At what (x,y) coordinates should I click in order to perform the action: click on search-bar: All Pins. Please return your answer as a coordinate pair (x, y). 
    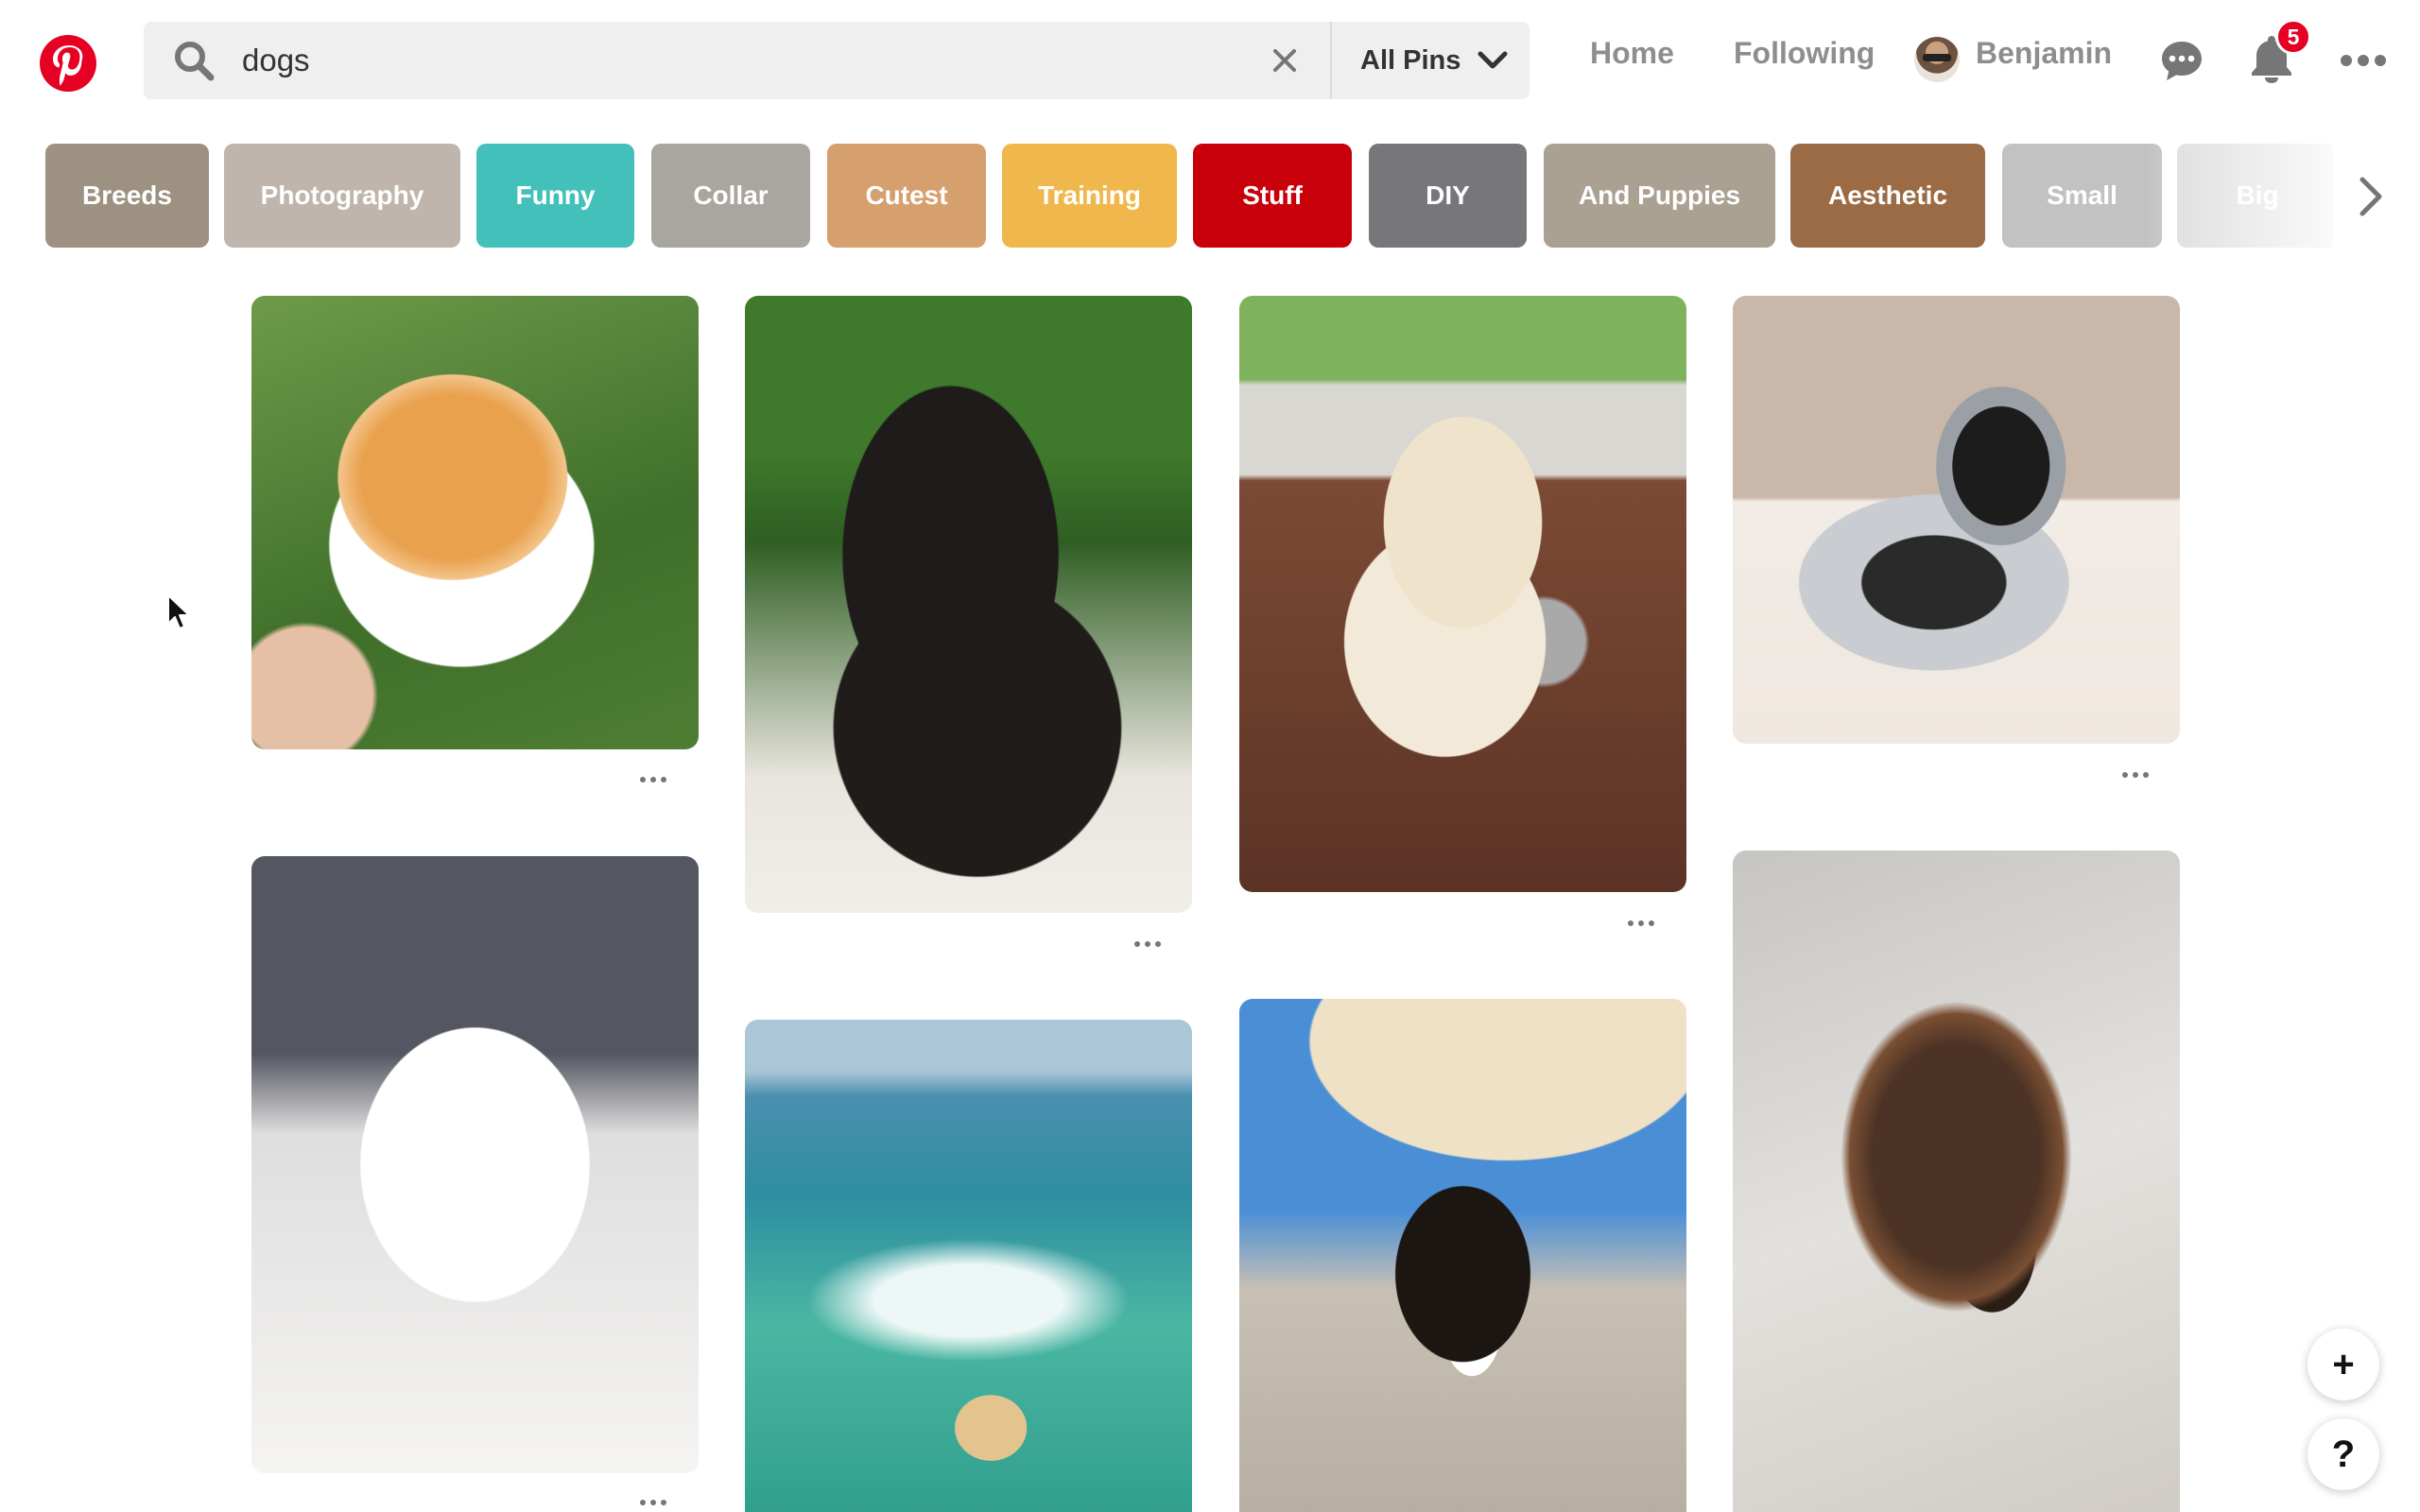
    Looking at the image, I should click on (837, 60).